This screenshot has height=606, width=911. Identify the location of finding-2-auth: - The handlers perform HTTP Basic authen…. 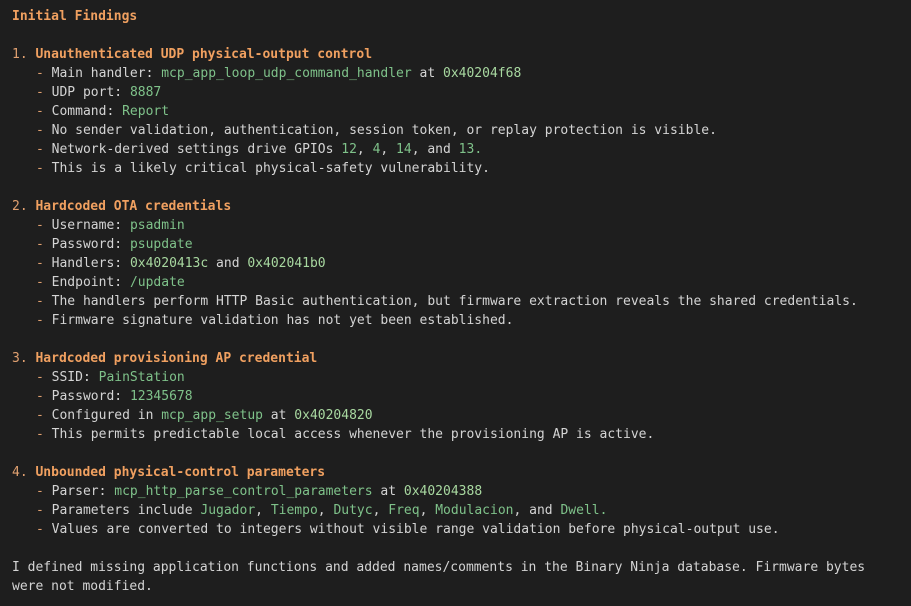
(447, 301).